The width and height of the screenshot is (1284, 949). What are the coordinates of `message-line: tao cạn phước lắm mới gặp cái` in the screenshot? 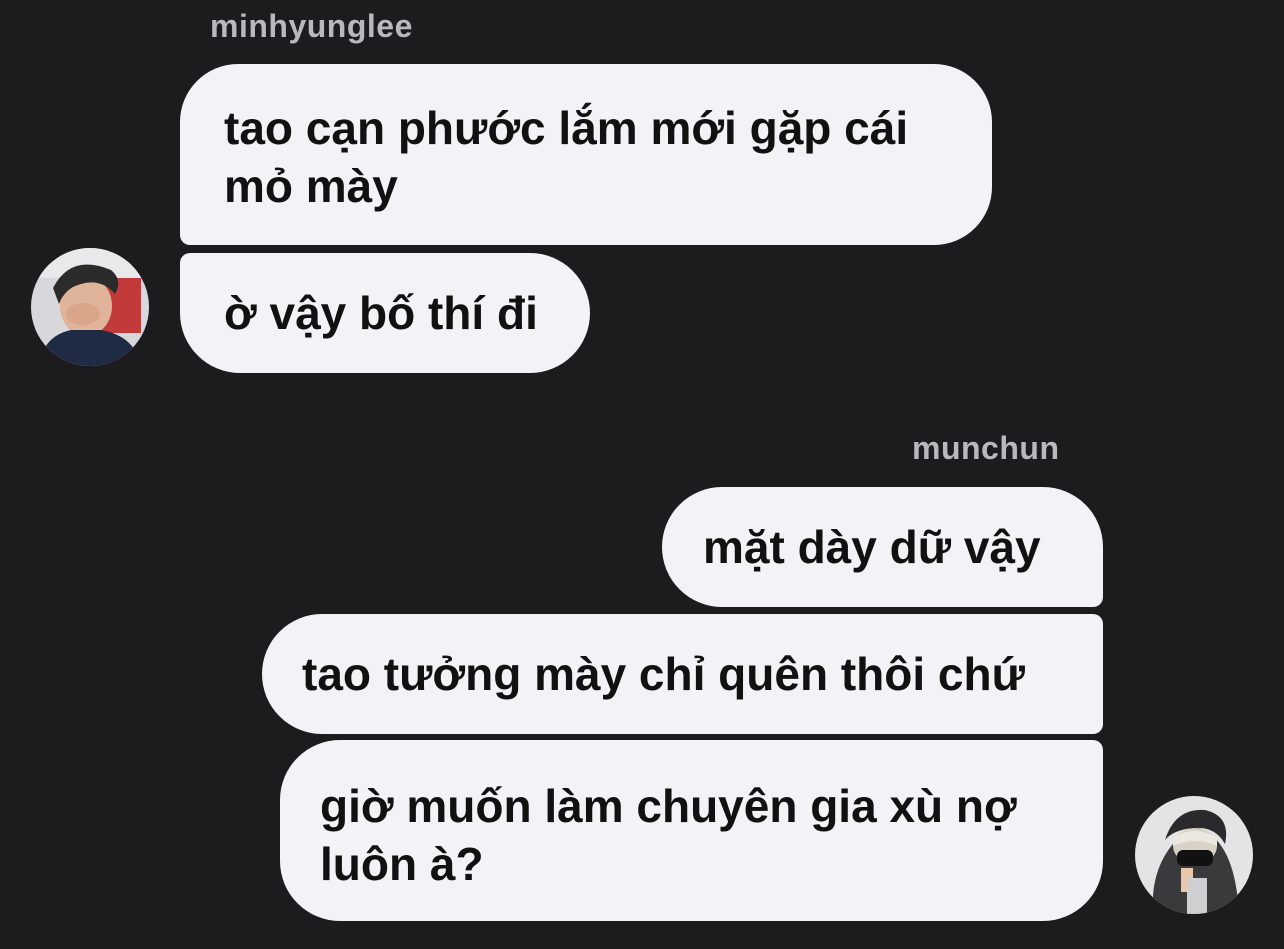 It's located at (566, 128).